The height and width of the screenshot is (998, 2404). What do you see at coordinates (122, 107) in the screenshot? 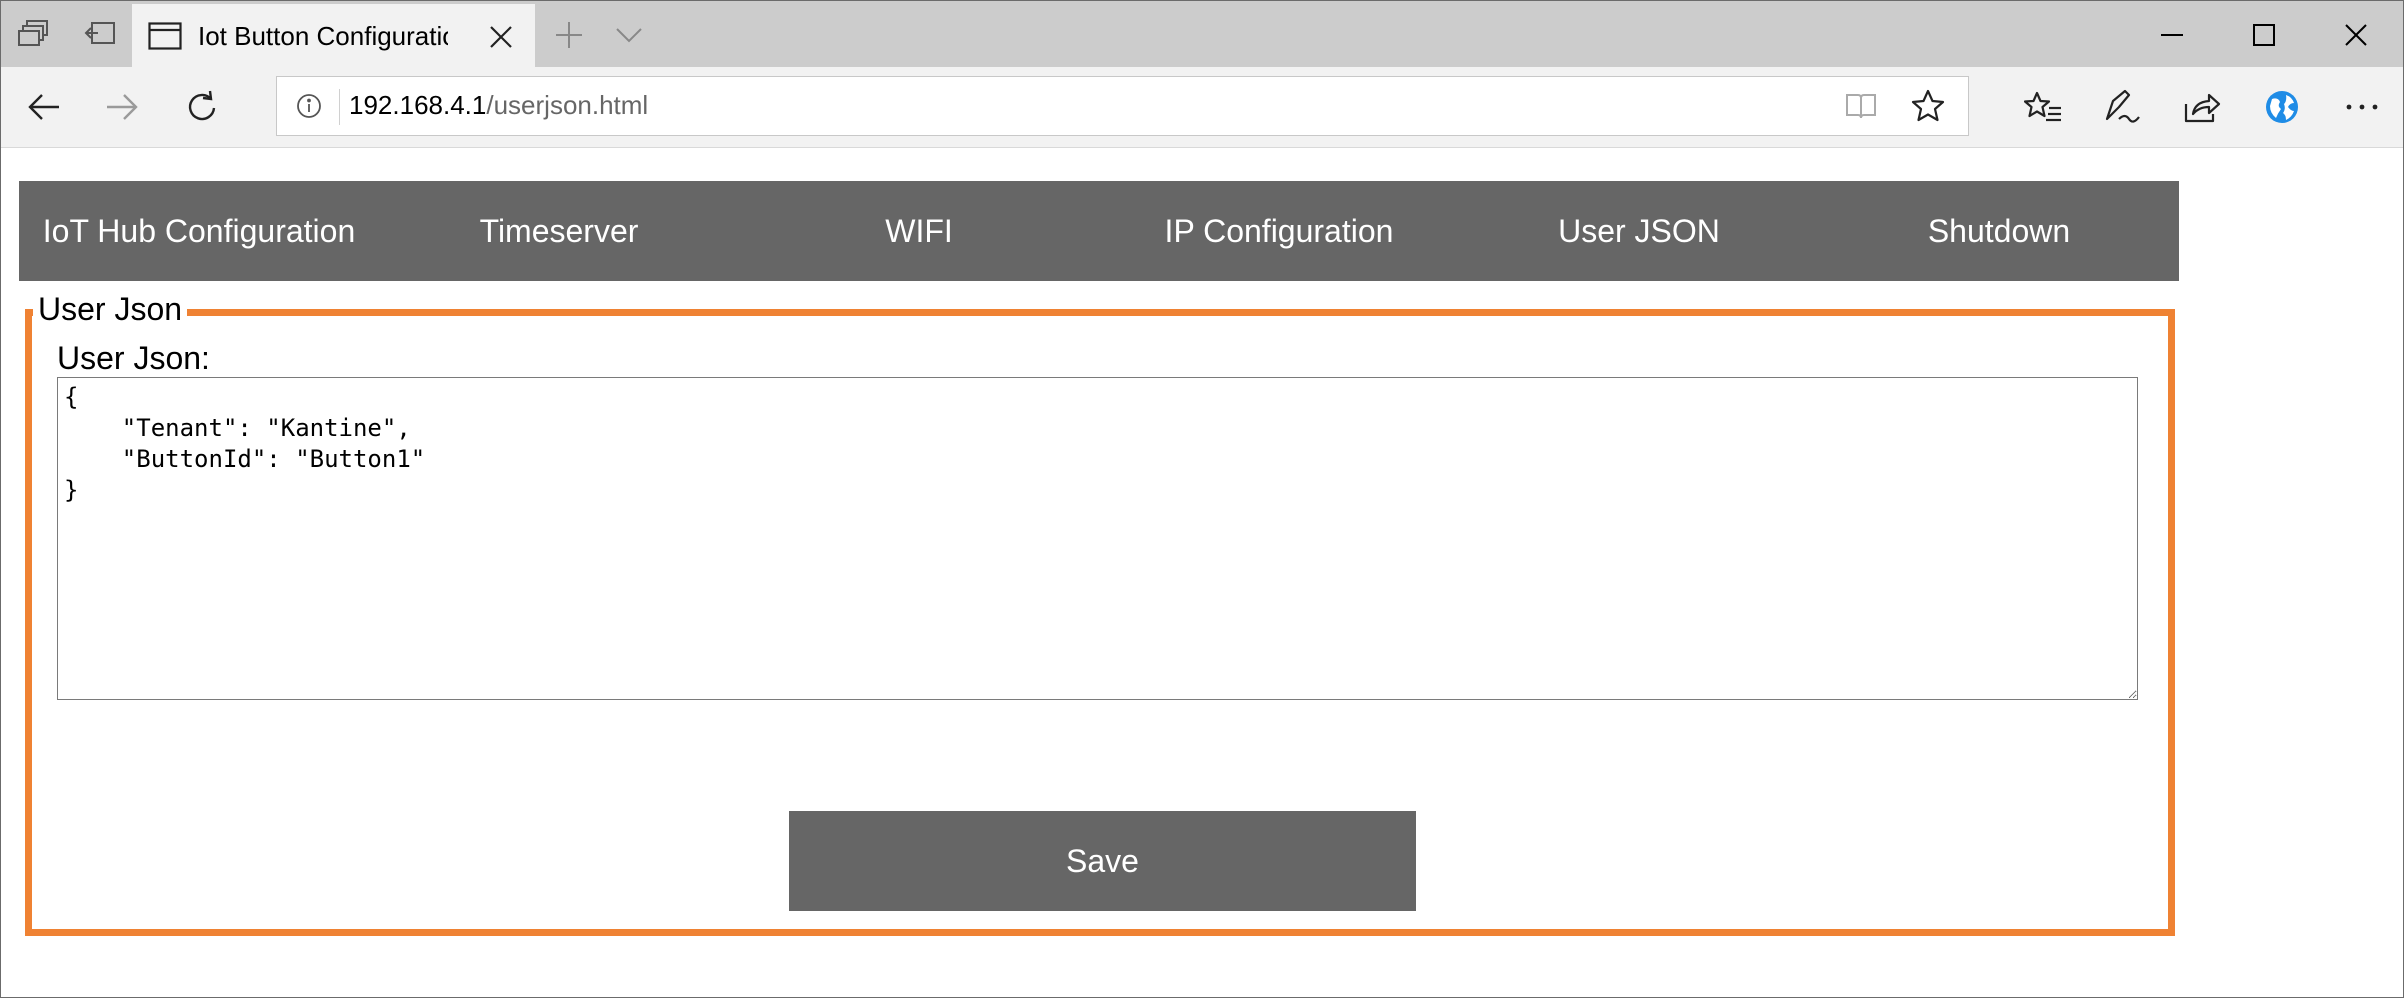
I see `forward-arrow-icon` at bounding box center [122, 107].